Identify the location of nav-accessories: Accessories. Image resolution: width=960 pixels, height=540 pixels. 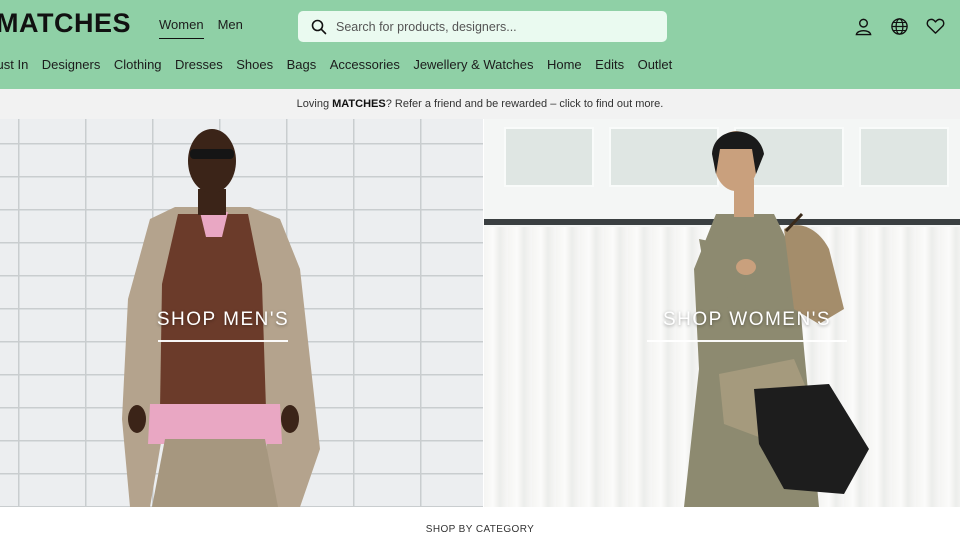
(365, 64).